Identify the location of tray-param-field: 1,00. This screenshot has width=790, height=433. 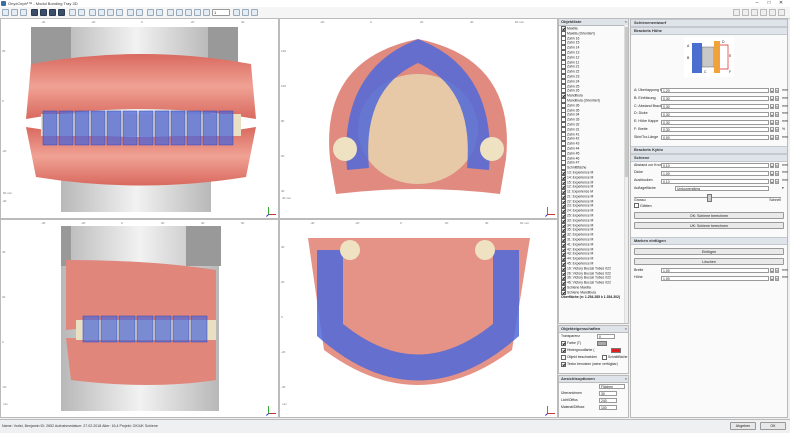
(715, 173).